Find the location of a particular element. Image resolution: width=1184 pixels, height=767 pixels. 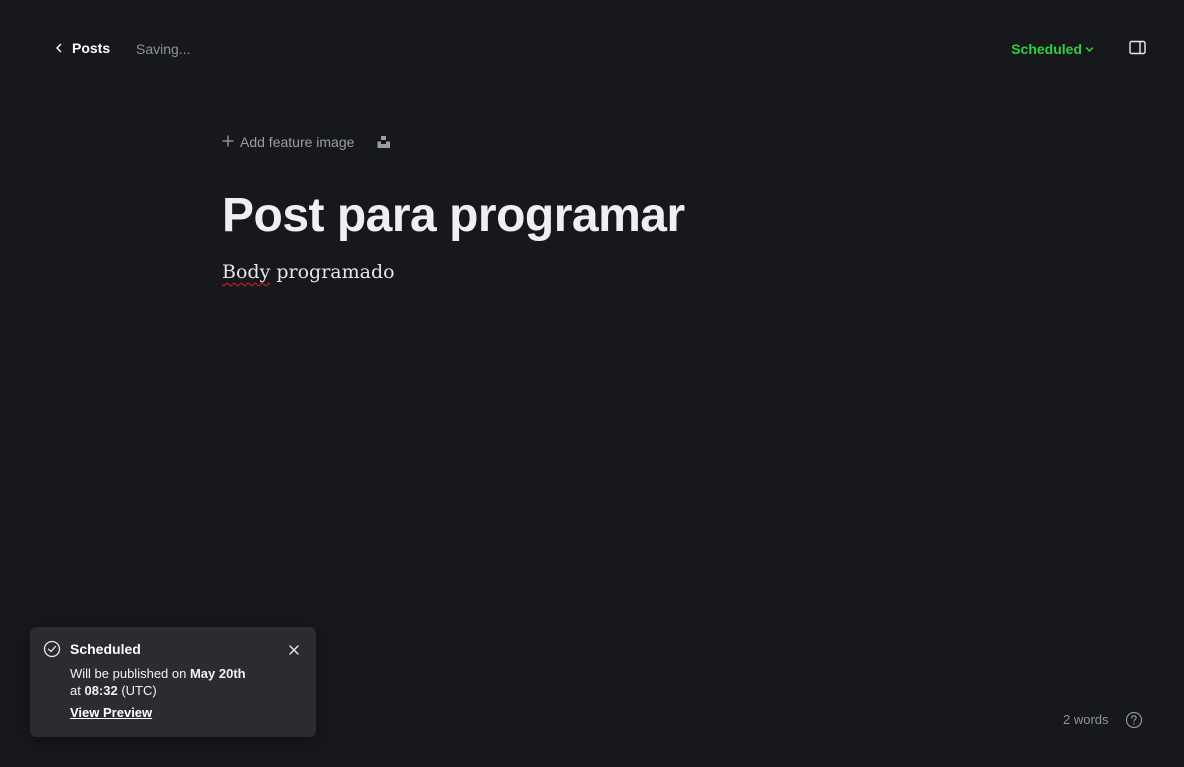

unsplash-button is located at coordinates (384, 142).